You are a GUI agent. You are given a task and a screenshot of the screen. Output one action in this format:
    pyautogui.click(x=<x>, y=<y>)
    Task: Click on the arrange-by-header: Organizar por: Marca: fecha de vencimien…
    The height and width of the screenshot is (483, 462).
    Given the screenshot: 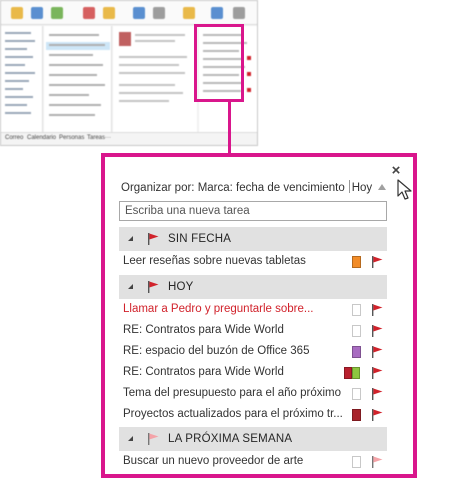 What is the action you would take?
    pyautogui.click(x=256, y=188)
    